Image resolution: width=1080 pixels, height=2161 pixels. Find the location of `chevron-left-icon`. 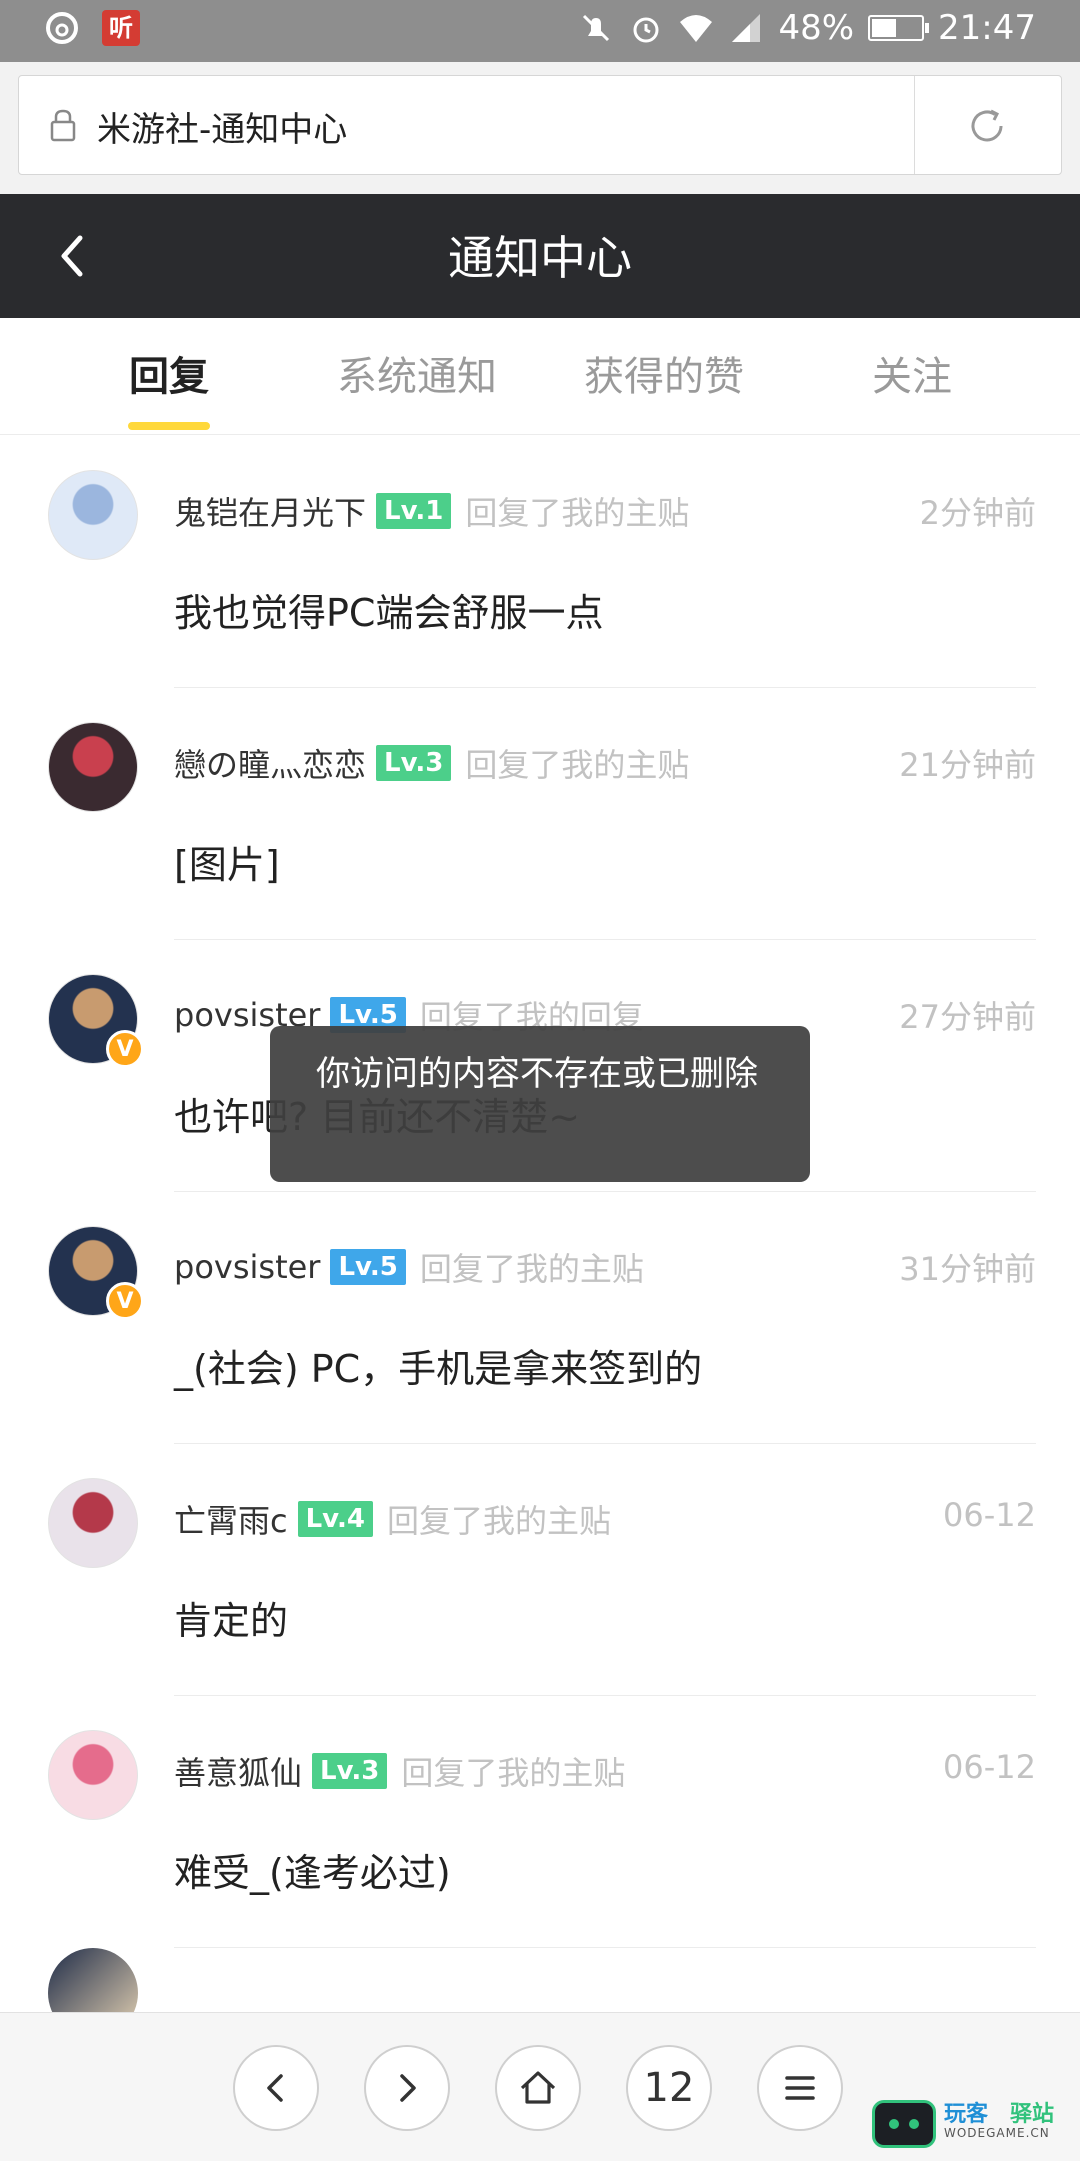

chevron-left-icon is located at coordinates (275, 2088).